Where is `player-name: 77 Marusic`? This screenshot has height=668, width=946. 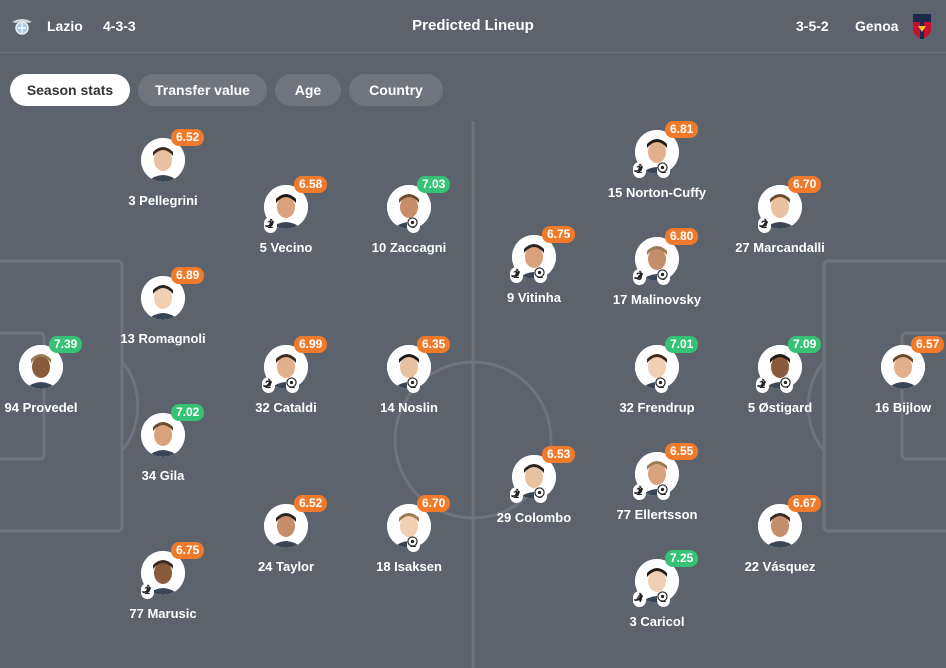
player-name: 77 Marusic is located at coordinates (163, 613).